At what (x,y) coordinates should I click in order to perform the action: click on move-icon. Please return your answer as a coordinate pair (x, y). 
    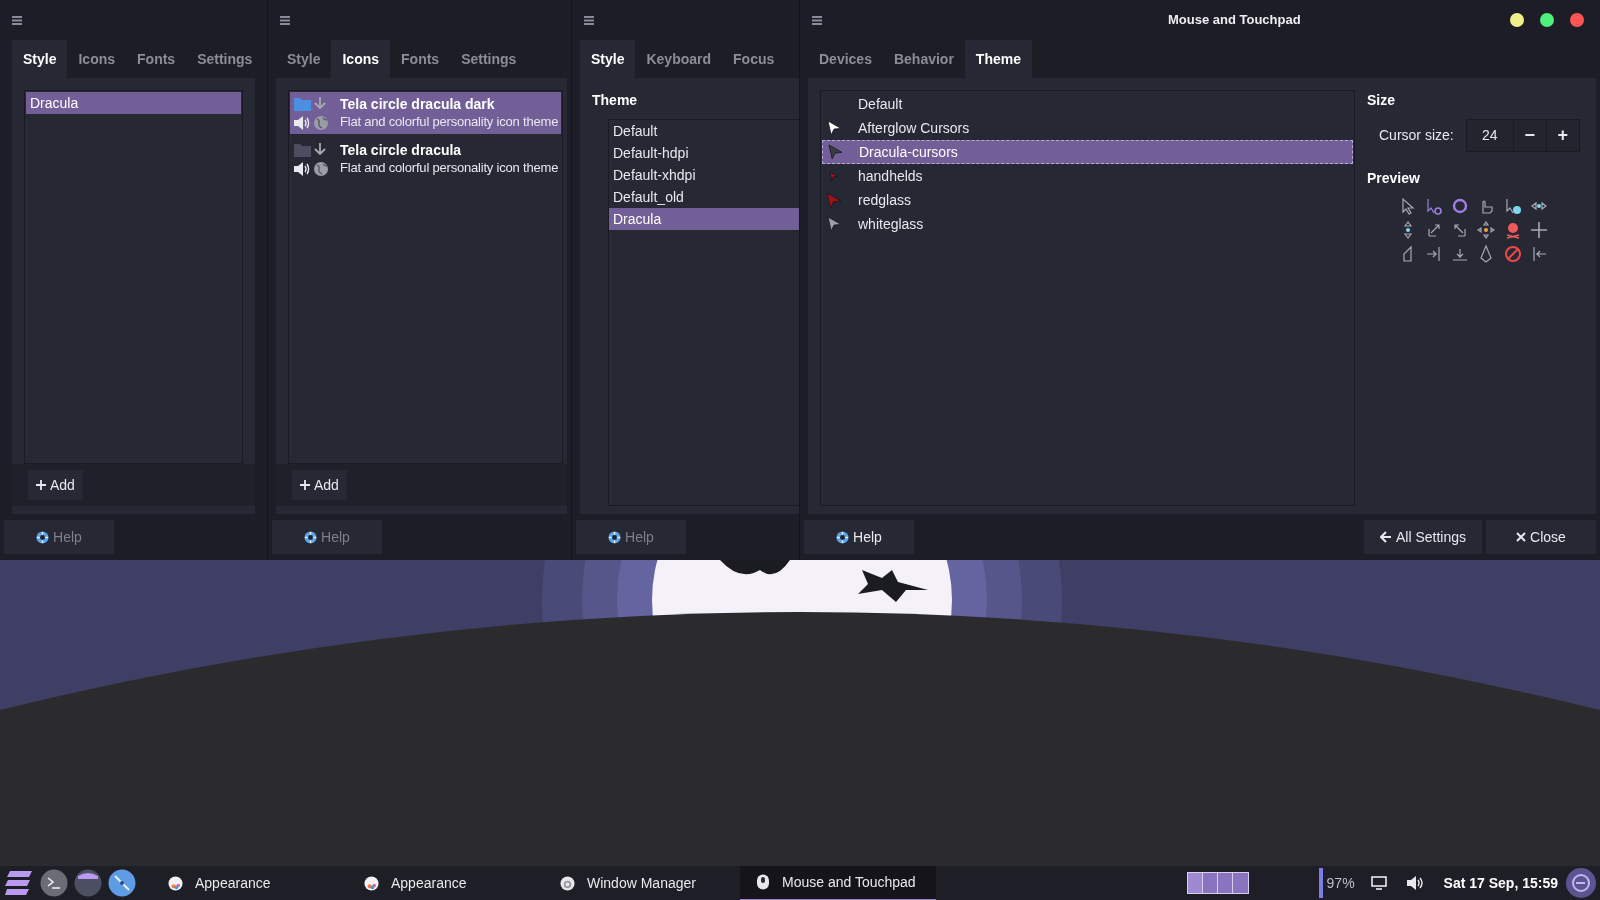
    Looking at the image, I should click on (1486, 230).